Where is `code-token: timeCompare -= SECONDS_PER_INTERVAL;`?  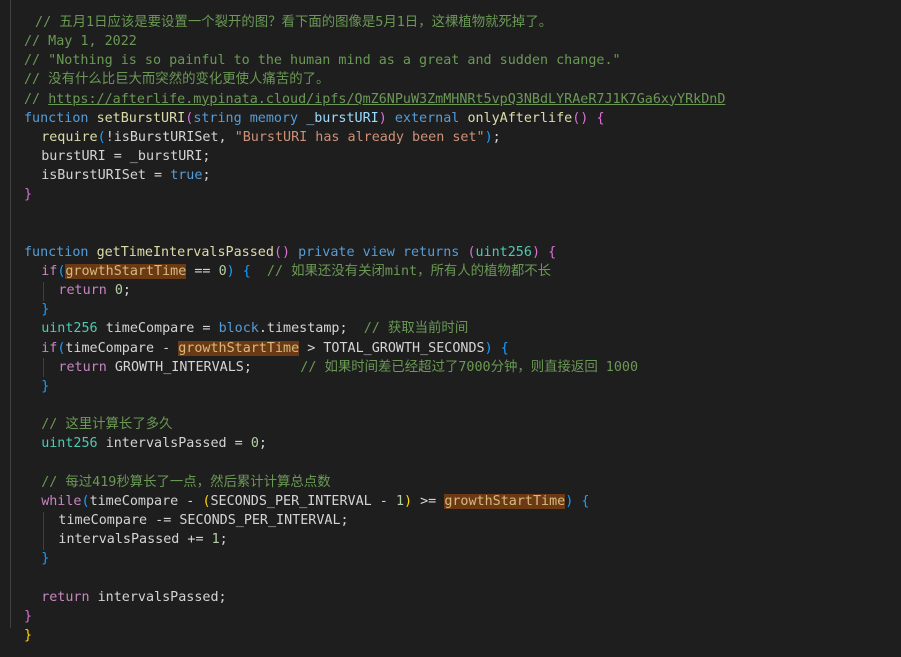 code-token: timeCompare -= SECONDS_PER_INTERVAL; is located at coordinates (203, 520).